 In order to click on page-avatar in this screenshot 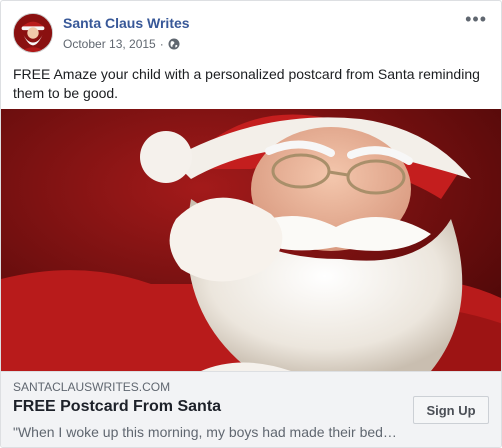, I will do `click(33, 33)`.